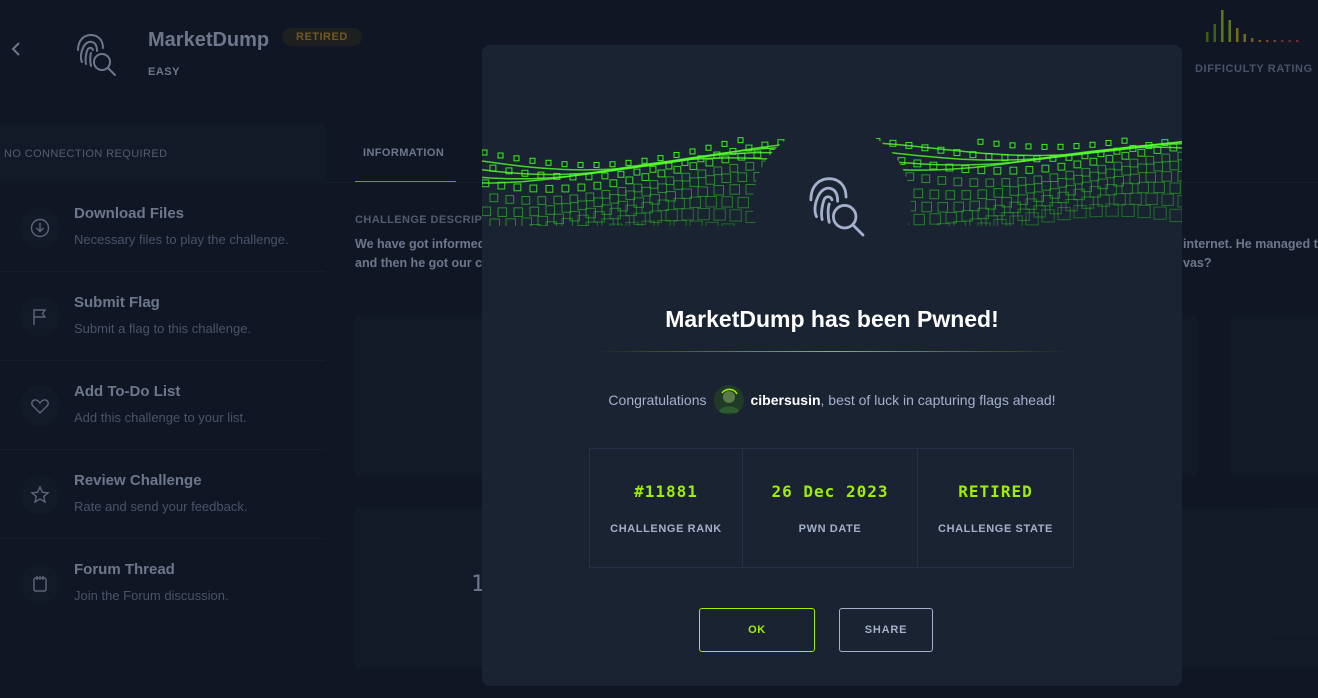 This screenshot has height=698, width=1318. What do you see at coordinates (830, 529) in the screenshot?
I see `stat-label: PWN DATE` at bounding box center [830, 529].